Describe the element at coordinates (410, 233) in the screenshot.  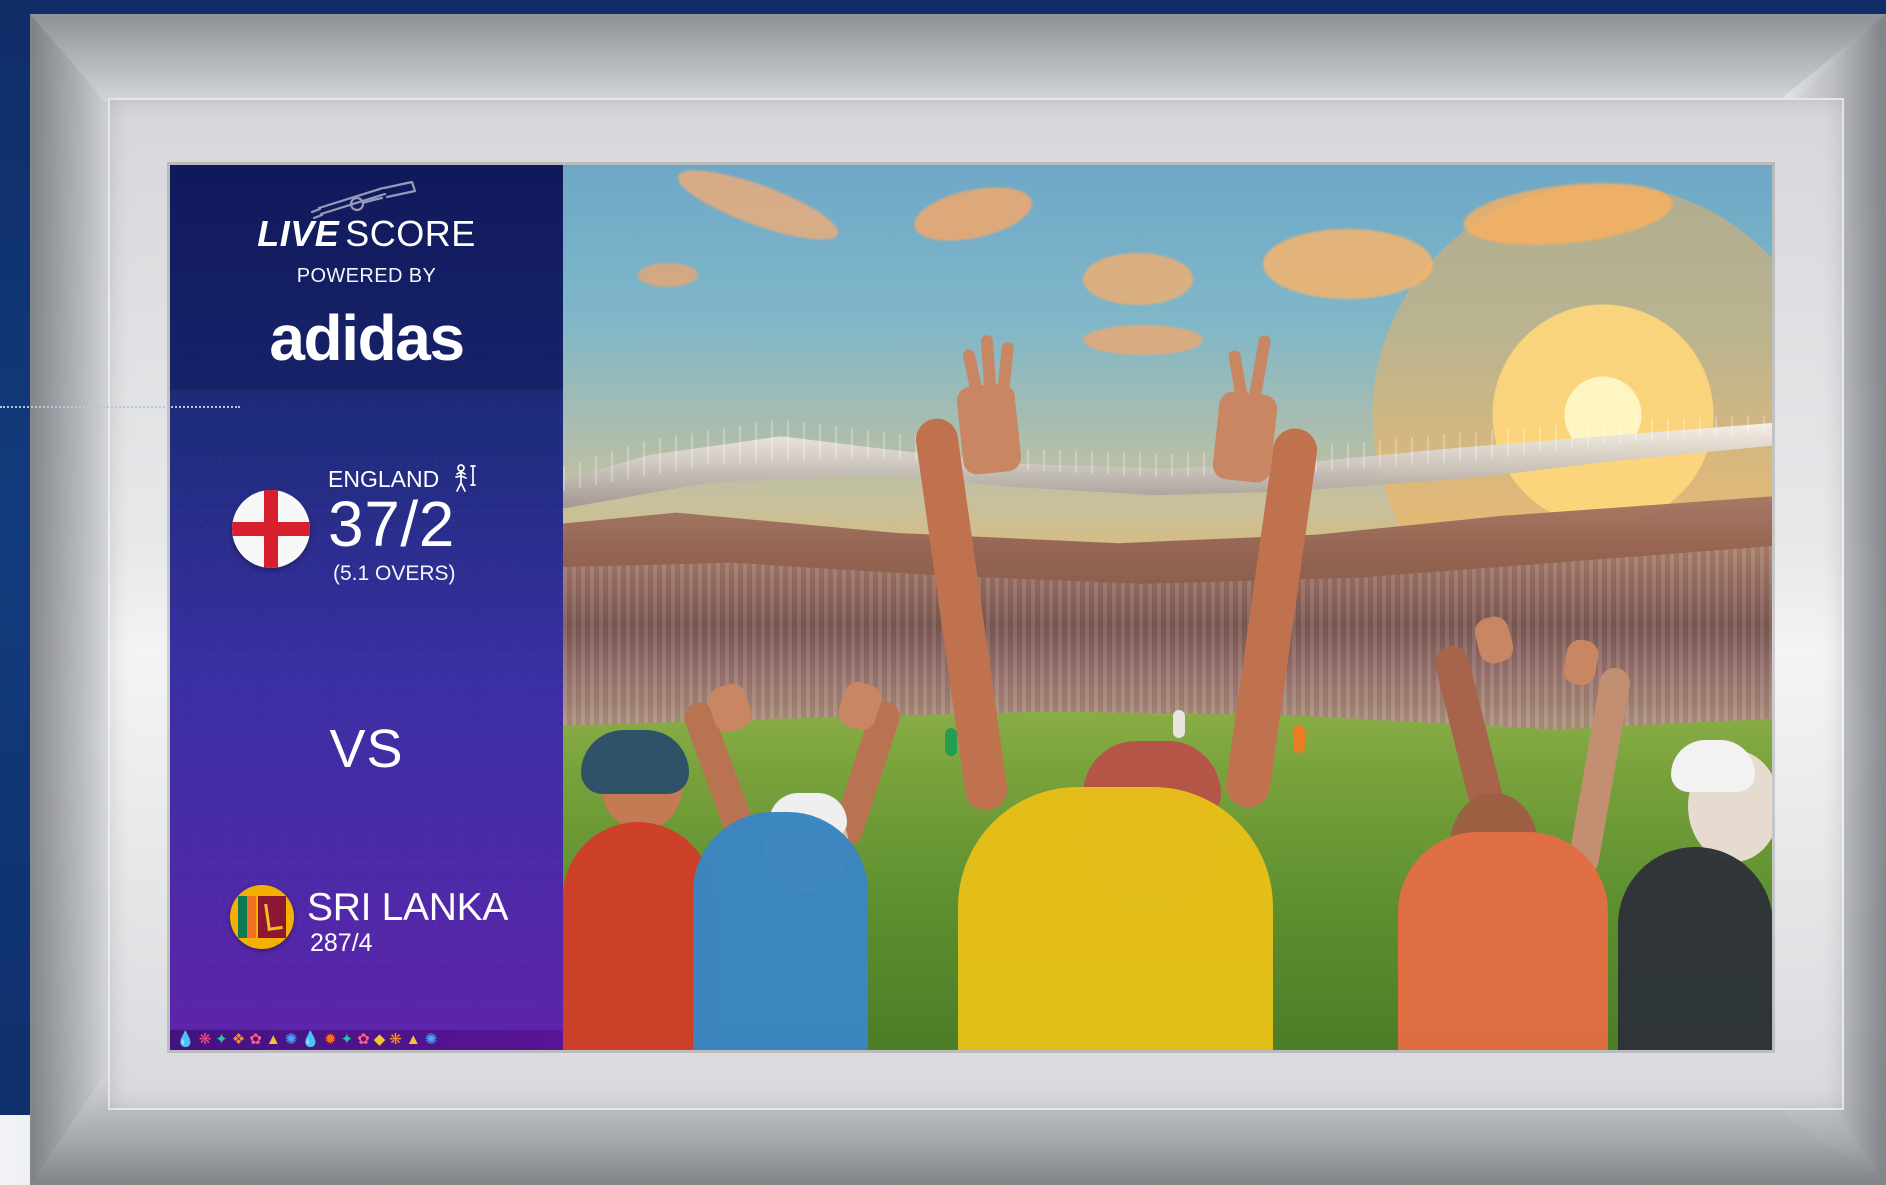
I see `score-word: SCORE` at that location.